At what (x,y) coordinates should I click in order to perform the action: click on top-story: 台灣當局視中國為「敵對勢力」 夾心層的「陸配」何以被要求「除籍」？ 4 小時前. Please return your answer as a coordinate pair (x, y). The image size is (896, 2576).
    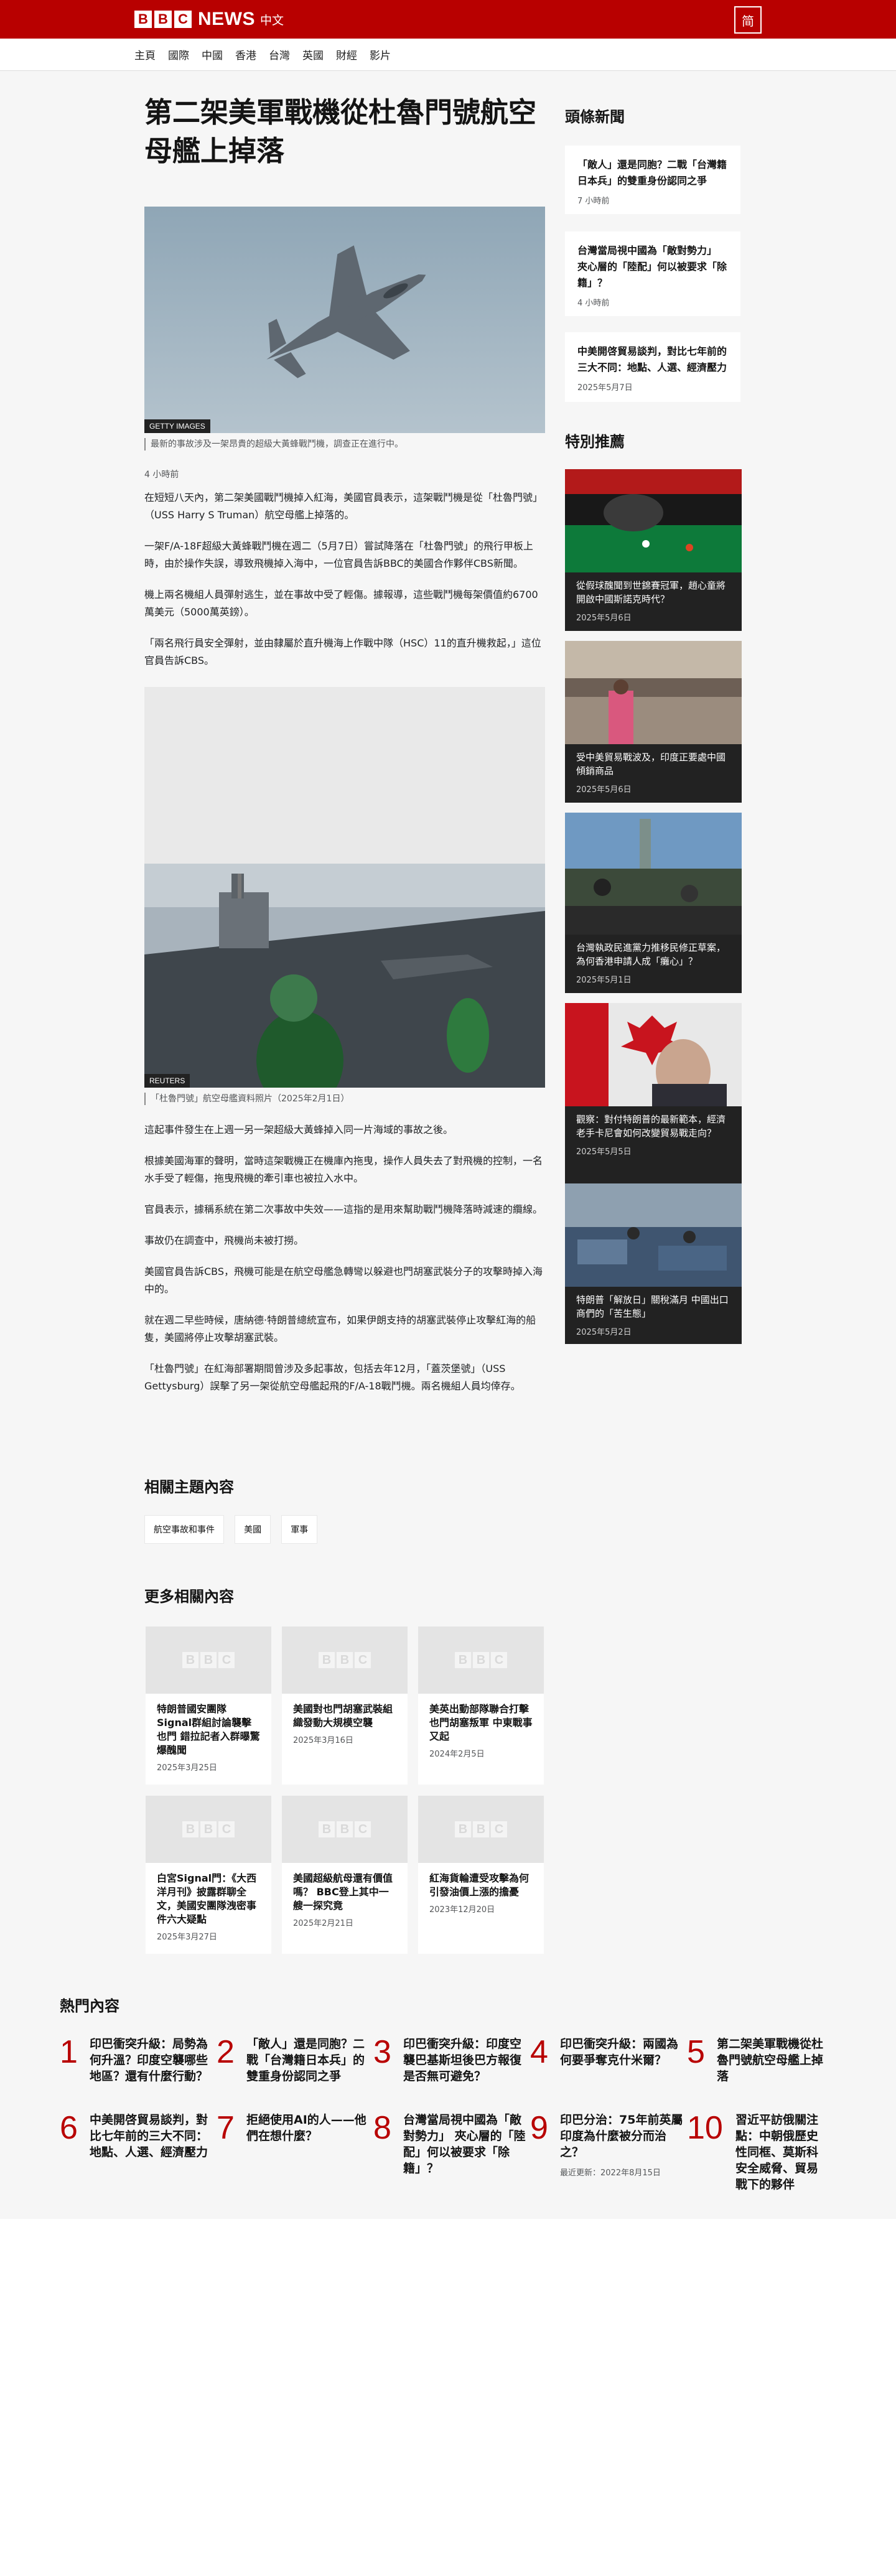
    Looking at the image, I should click on (652, 273).